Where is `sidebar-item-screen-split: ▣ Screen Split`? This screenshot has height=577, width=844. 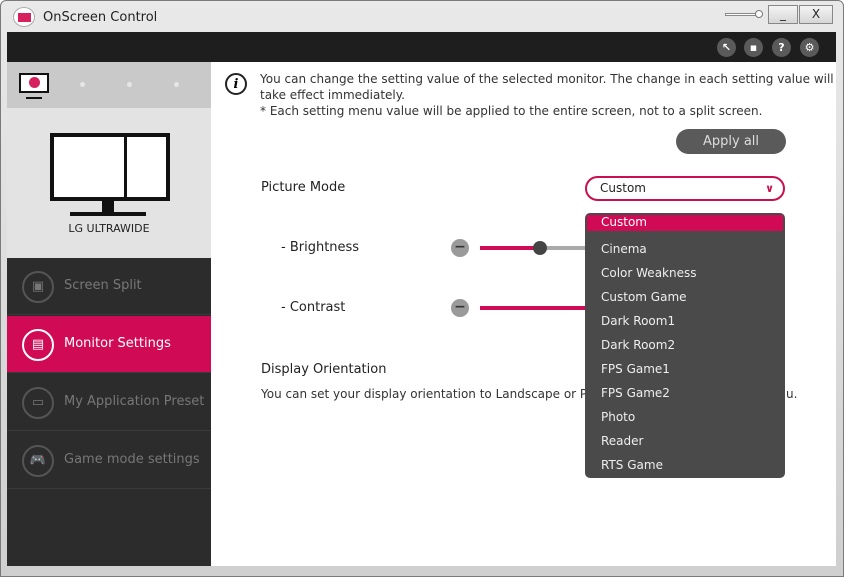 sidebar-item-screen-split: ▣ Screen Split is located at coordinates (109, 286).